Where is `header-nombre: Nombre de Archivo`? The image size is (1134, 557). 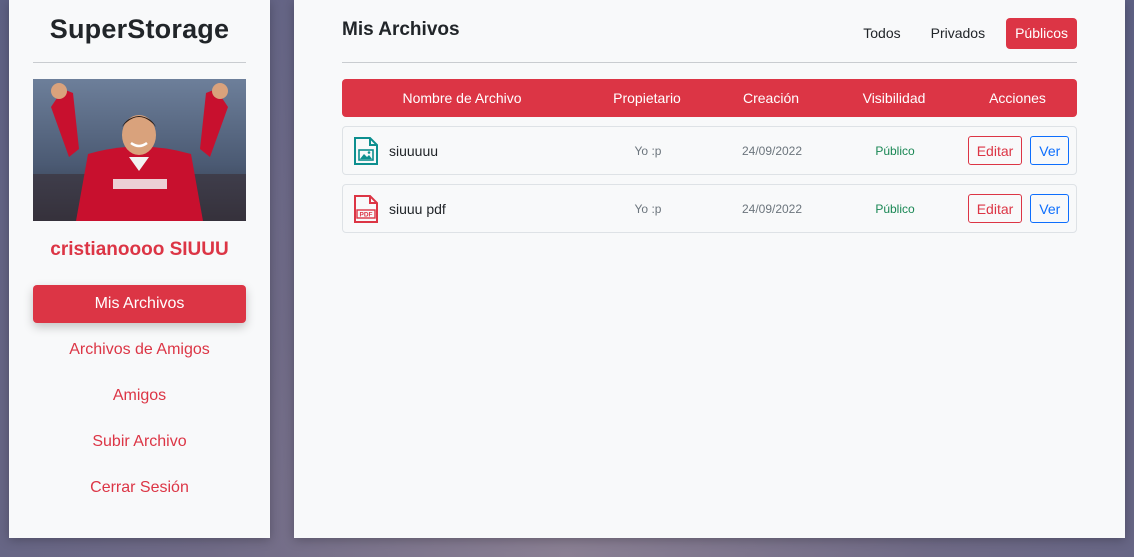 header-nombre: Nombre de Archivo is located at coordinates (462, 98).